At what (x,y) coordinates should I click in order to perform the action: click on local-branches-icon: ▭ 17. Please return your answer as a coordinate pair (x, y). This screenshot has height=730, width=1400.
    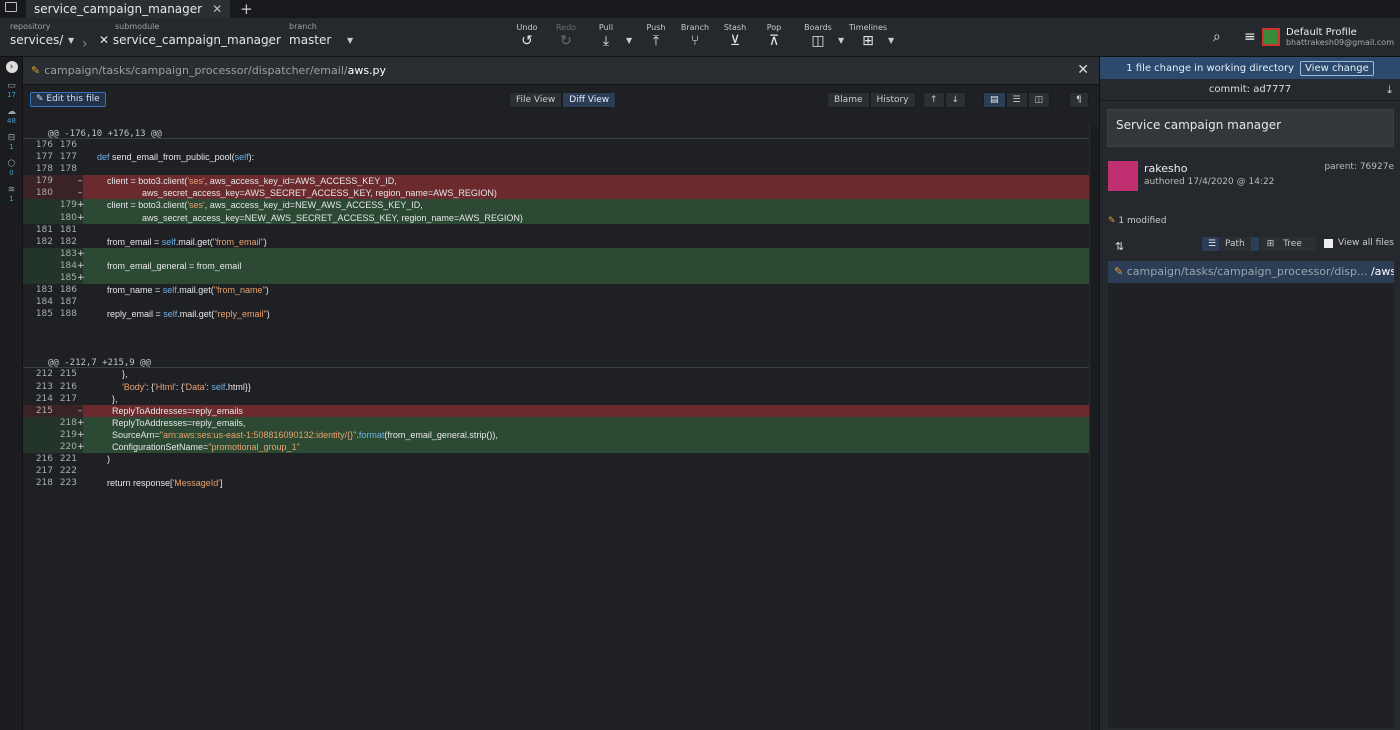
    Looking at the image, I should click on (11, 90).